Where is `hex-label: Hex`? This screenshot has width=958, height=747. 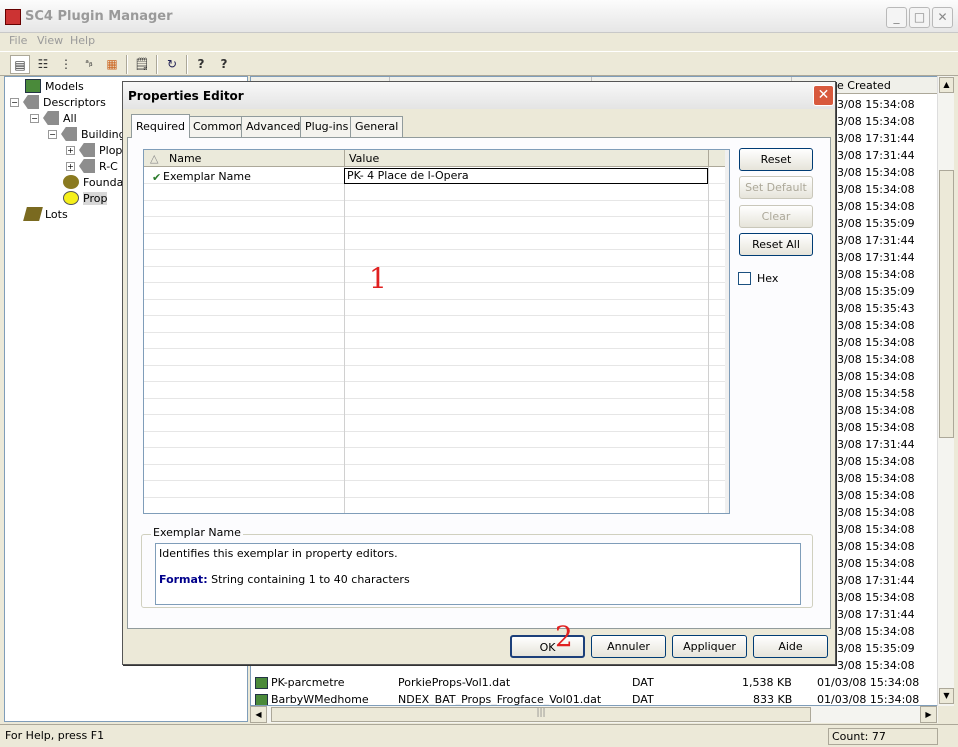
hex-label: Hex is located at coordinates (768, 278).